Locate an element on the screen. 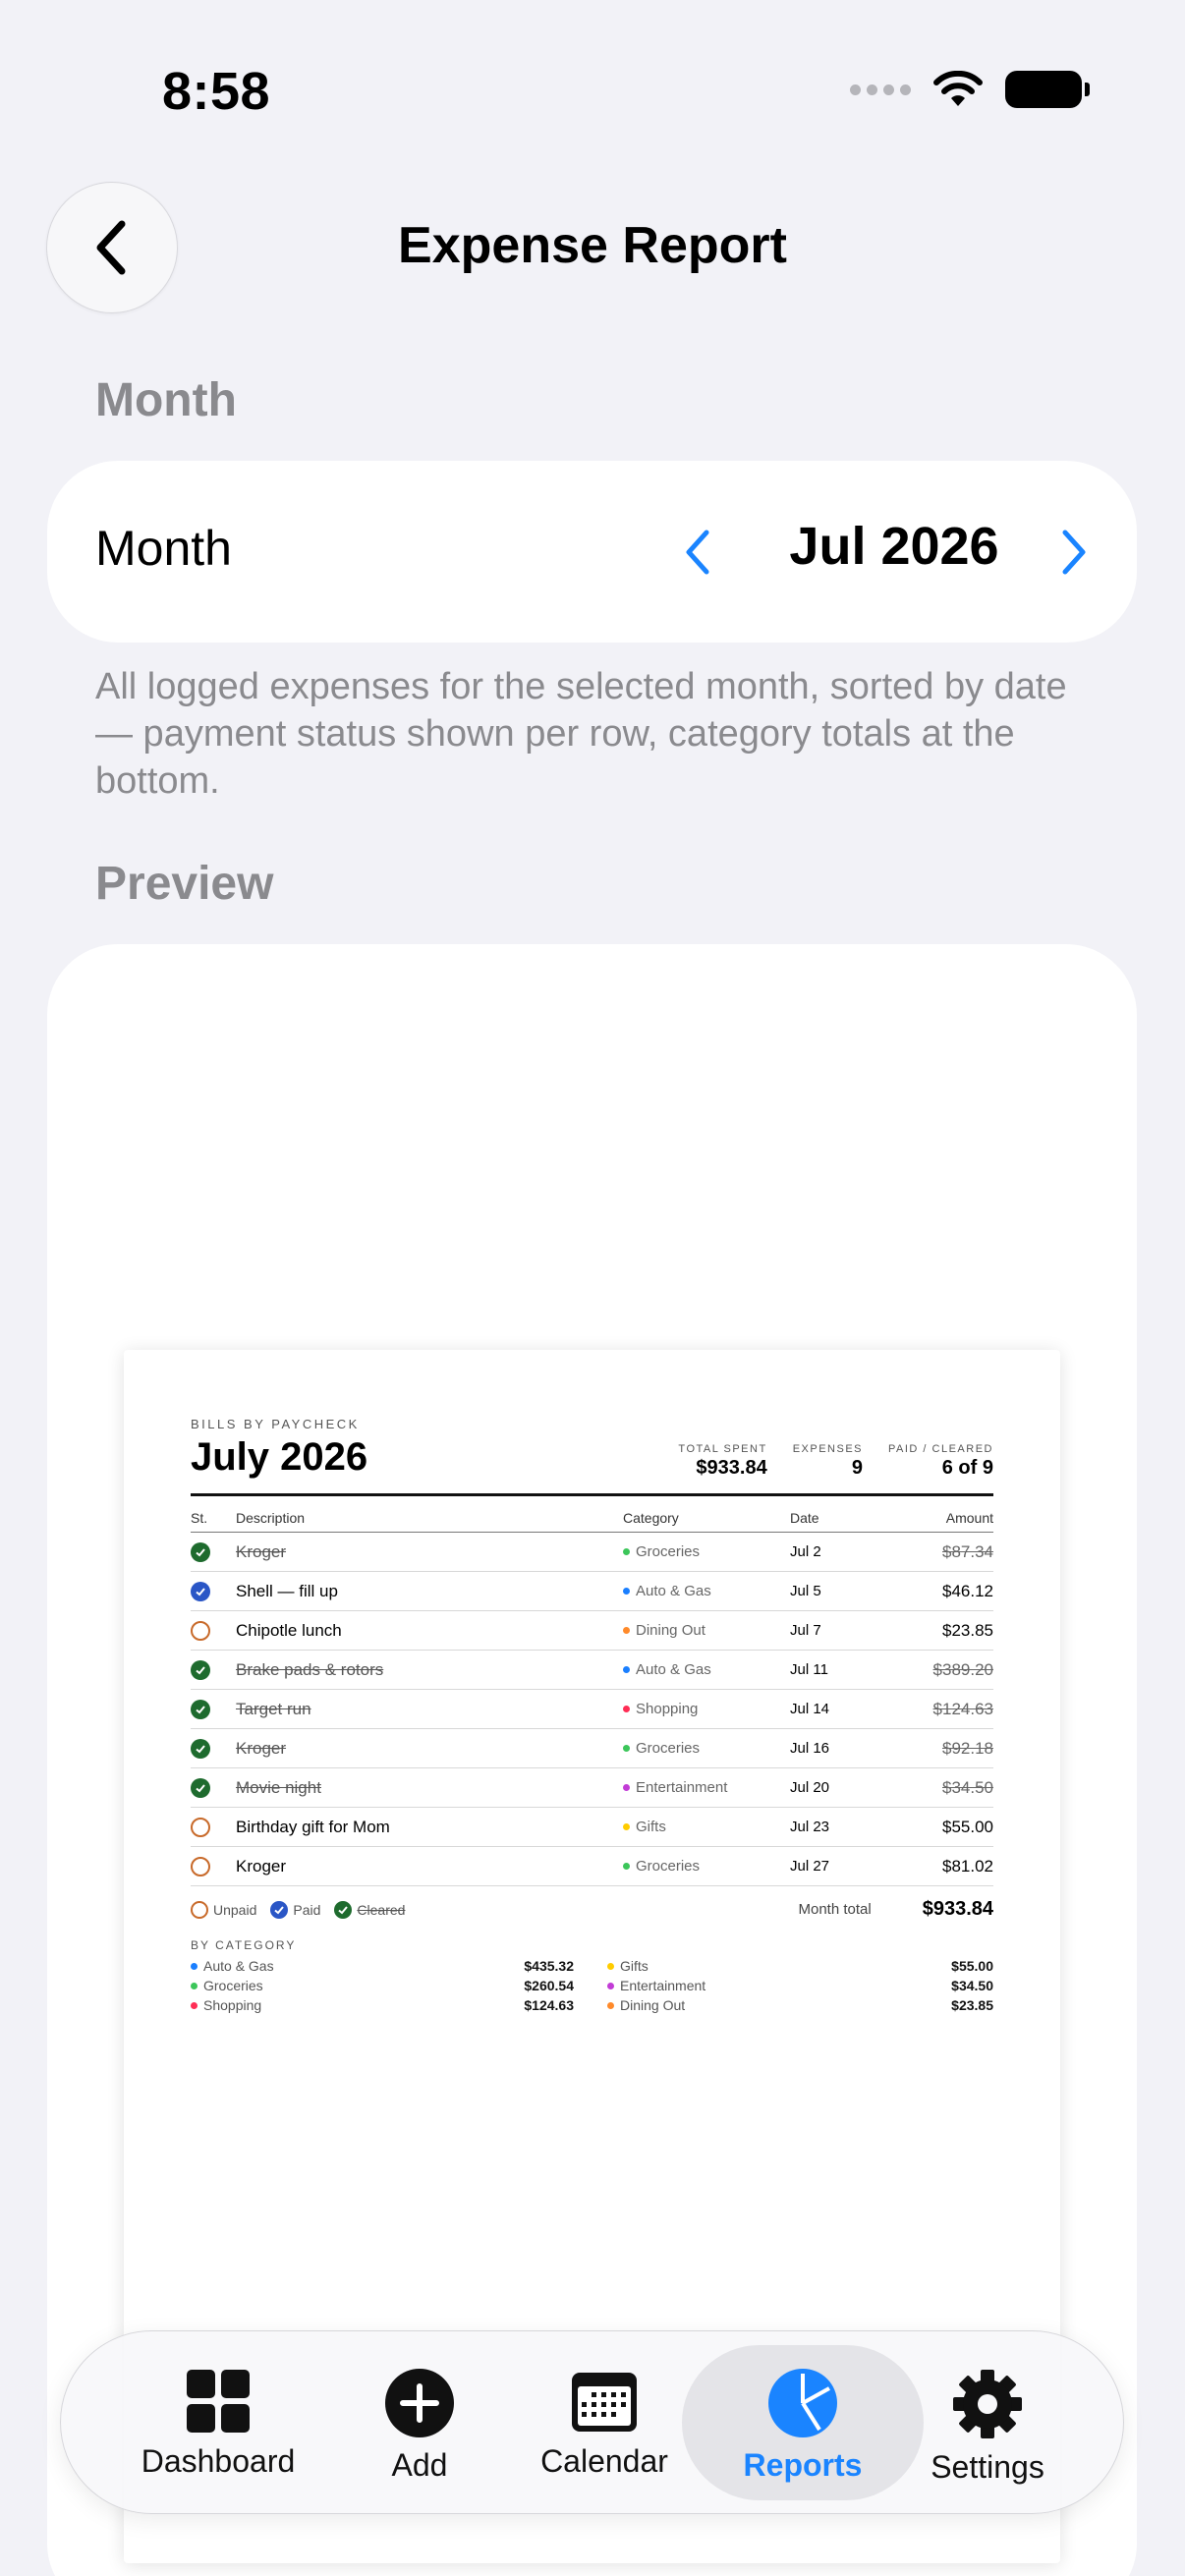  row-category-label: Auto & Gas is located at coordinates (674, 1591).